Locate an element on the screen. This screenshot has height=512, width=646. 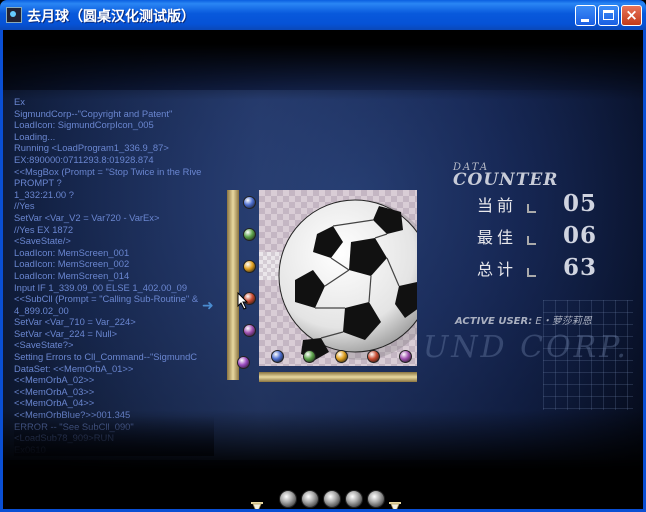
counter-value: 63 is located at coordinates (580, 267).